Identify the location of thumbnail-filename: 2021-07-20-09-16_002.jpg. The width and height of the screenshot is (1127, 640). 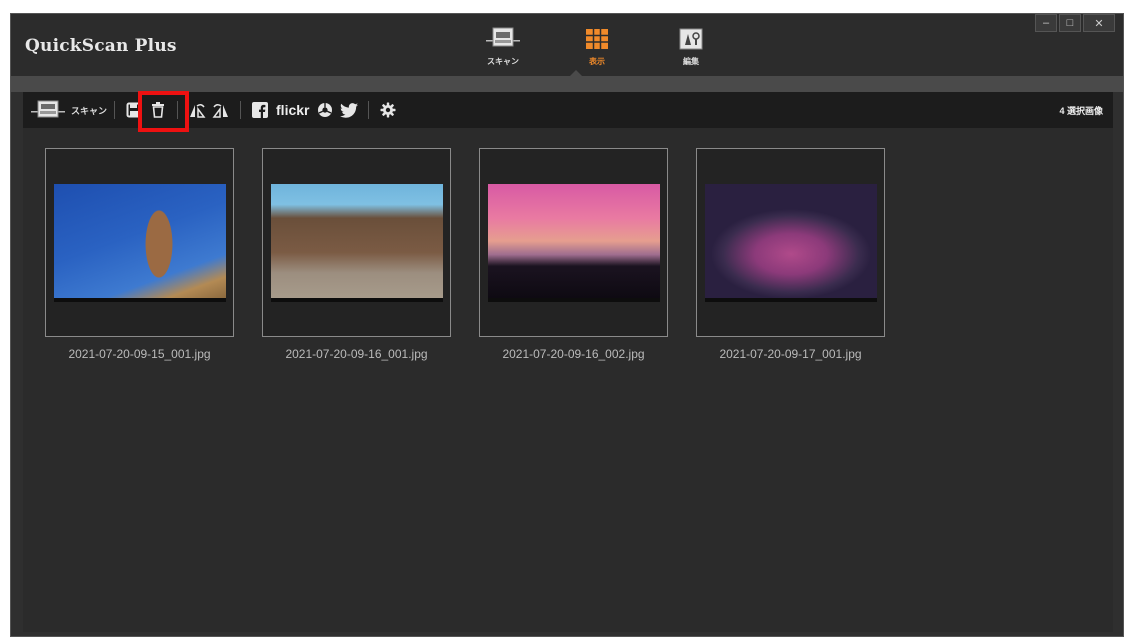
(573, 354).